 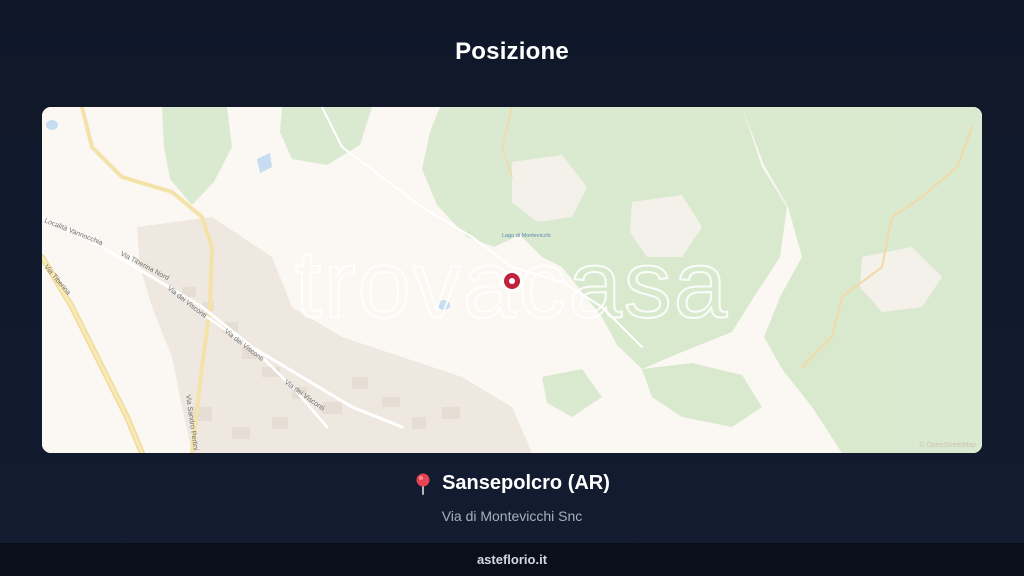 I want to click on page-title: Posizione, so click(x=512, y=51).